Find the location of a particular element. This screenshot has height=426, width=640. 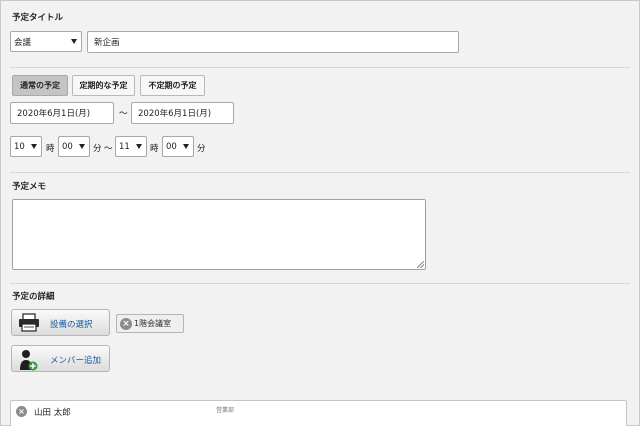

end-hour-value: 11 is located at coordinates (124, 146).